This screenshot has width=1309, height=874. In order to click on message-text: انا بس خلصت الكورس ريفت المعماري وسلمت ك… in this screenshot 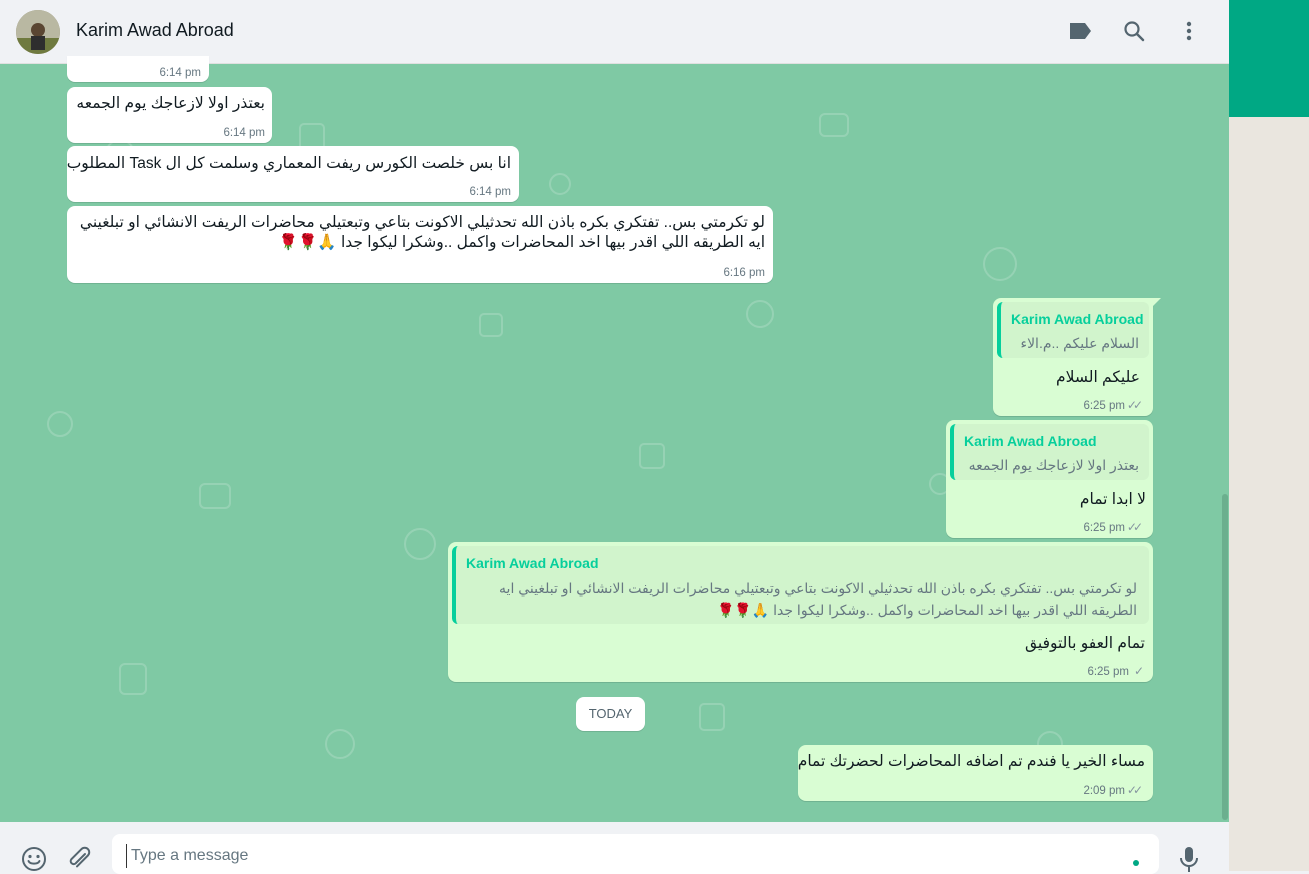, I will do `click(288, 163)`.